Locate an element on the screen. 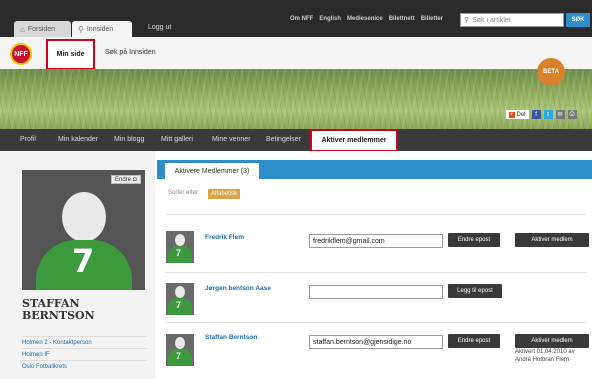 The width and height of the screenshot is (592, 379). toplink-medieservice: Mediesenice is located at coordinates (365, 19).